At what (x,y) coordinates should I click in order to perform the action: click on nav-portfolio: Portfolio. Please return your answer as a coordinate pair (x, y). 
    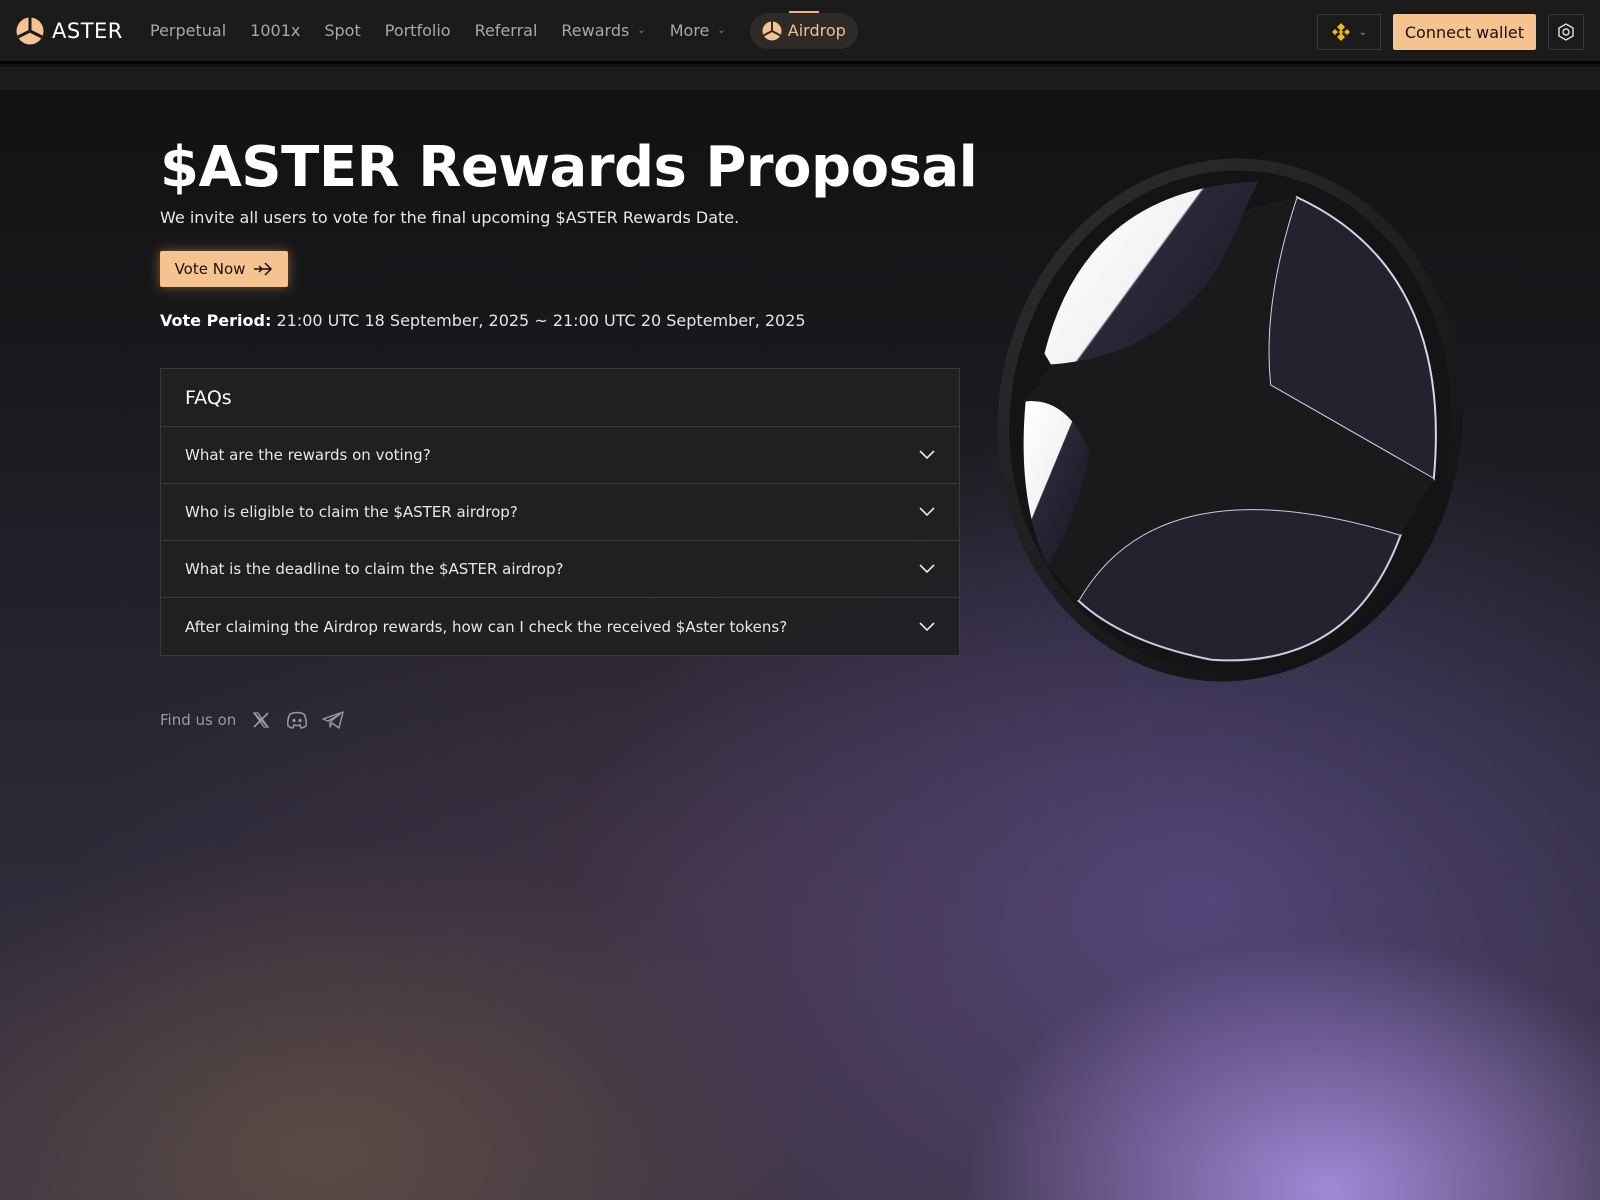
    Looking at the image, I should click on (418, 30).